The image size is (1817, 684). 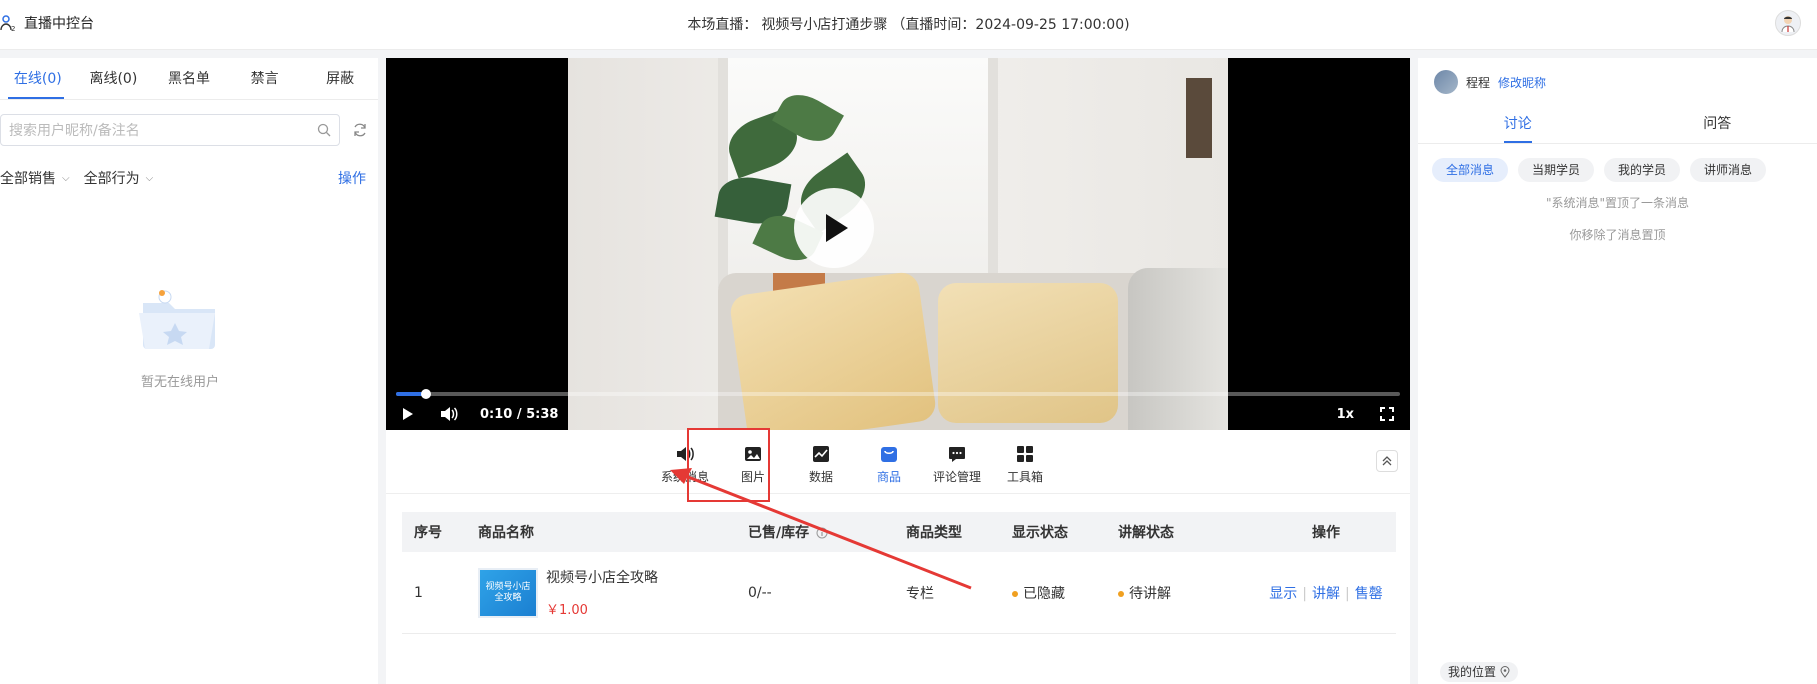 I want to click on sales-filter-label: 全部销售, so click(x=28, y=179).